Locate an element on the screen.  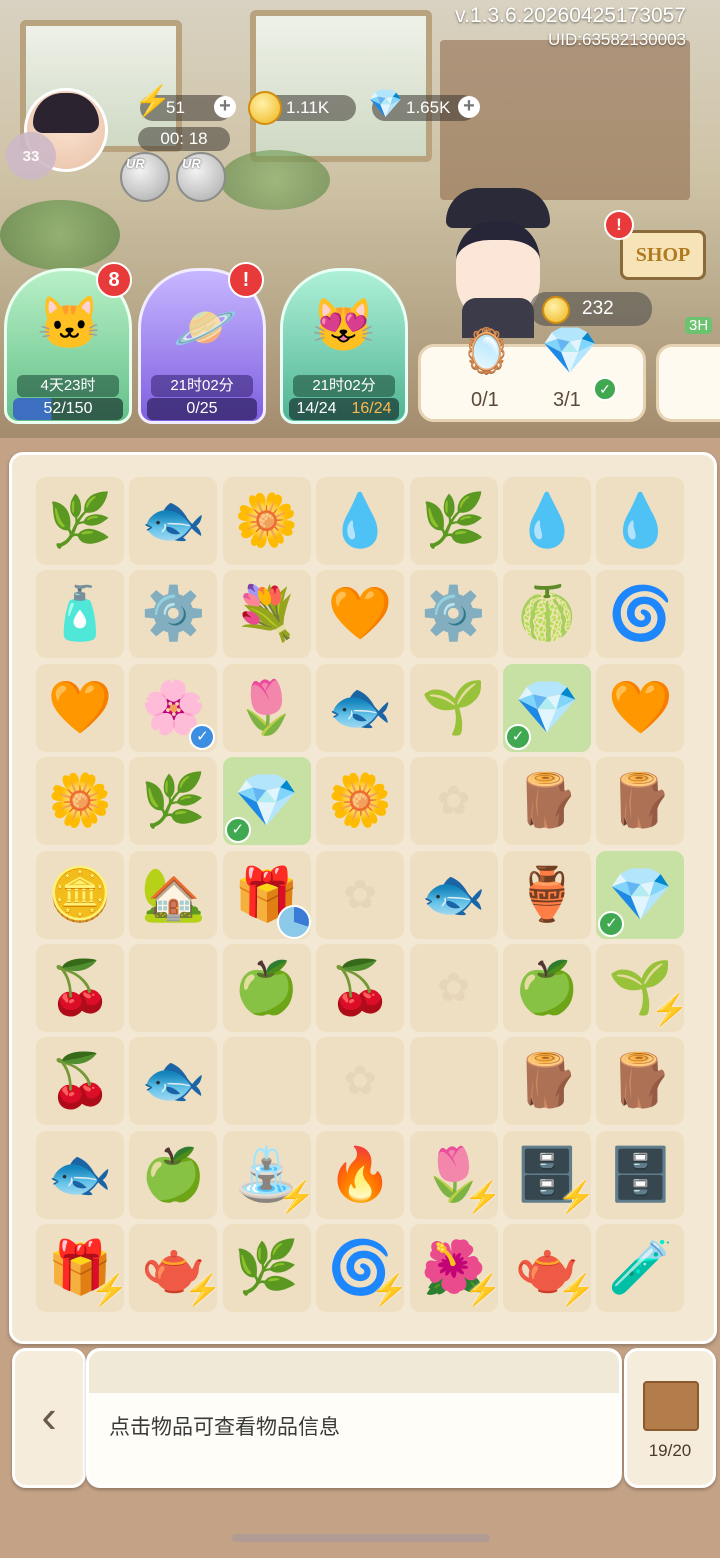
order-reward: 232 is located at coordinates (591, 309).